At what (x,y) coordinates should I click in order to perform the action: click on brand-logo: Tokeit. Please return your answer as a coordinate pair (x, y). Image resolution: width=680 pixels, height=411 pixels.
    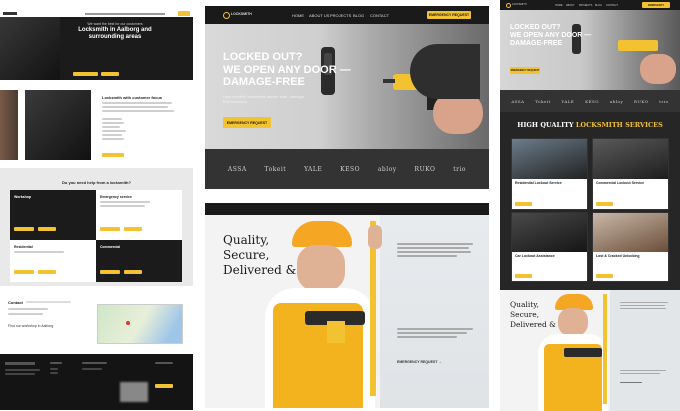
    Looking at the image, I should click on (543, 101).